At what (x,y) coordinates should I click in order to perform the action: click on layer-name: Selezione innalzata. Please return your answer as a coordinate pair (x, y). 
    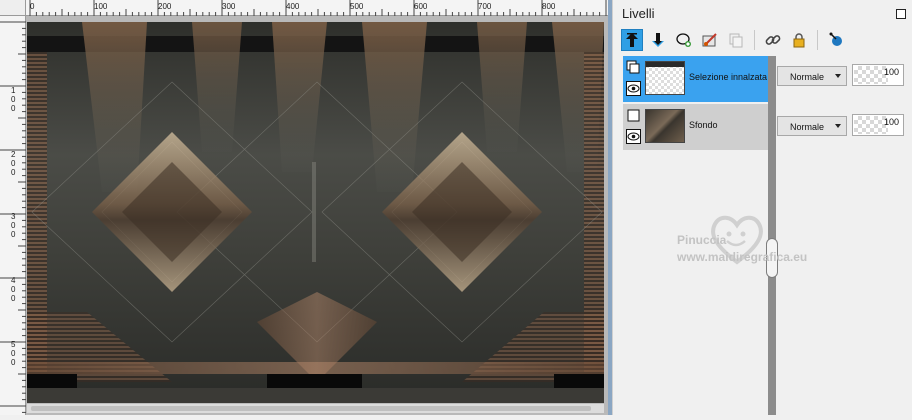
    Looking at the image, I should click on (728, 77).